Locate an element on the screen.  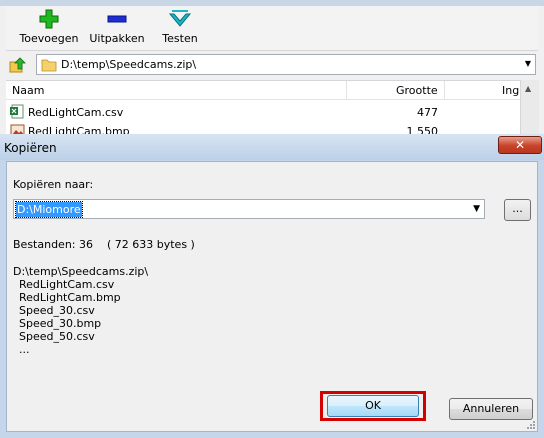
file-size: 477 is located at coordinates (427, 112).